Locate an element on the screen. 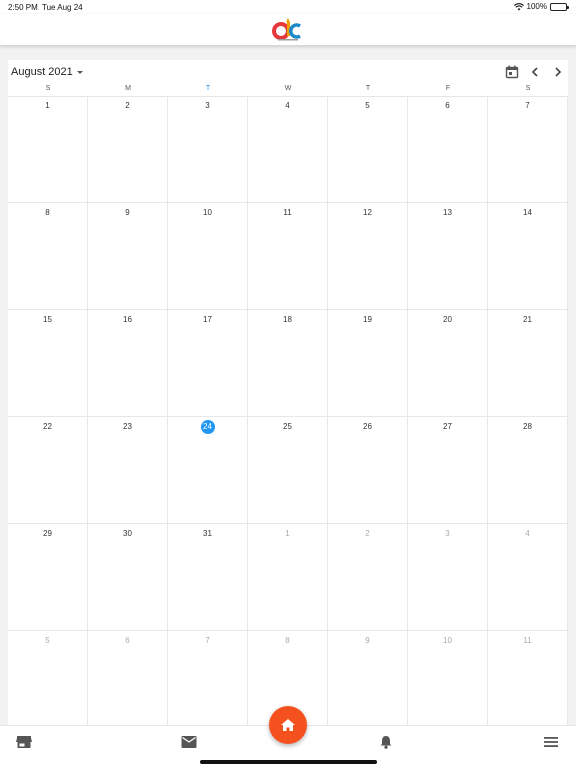 This screenshot has width=576, height=769. menu-icon is located at coordinates (551, 742).